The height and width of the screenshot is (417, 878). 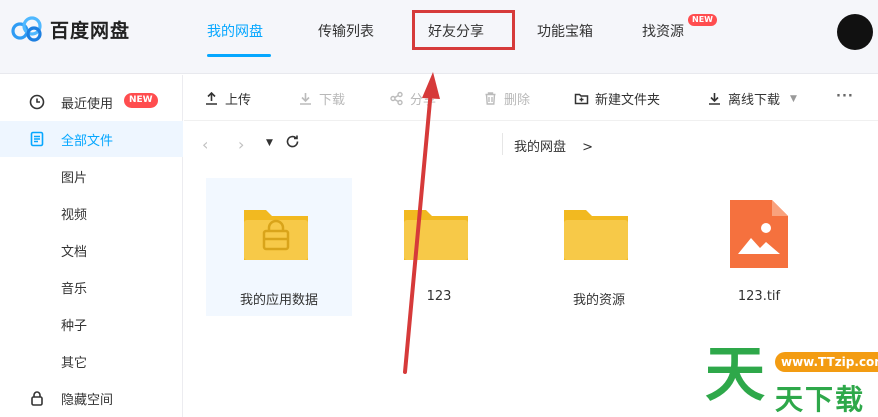 I want to click on back-icon: ‹, so click(x=205, y=144).